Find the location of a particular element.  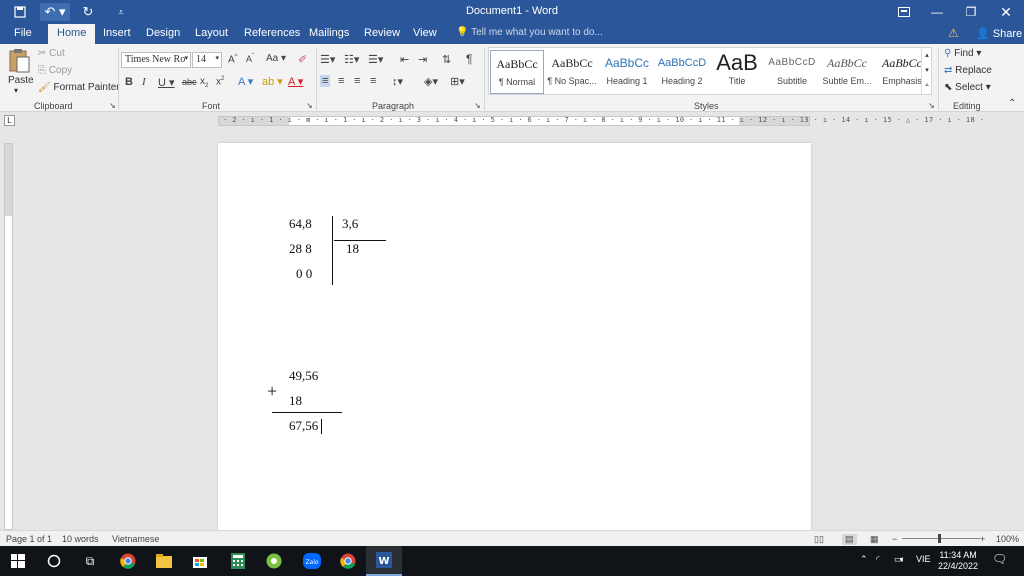

tab-insert: Insert is located at coordinates (117, 33).